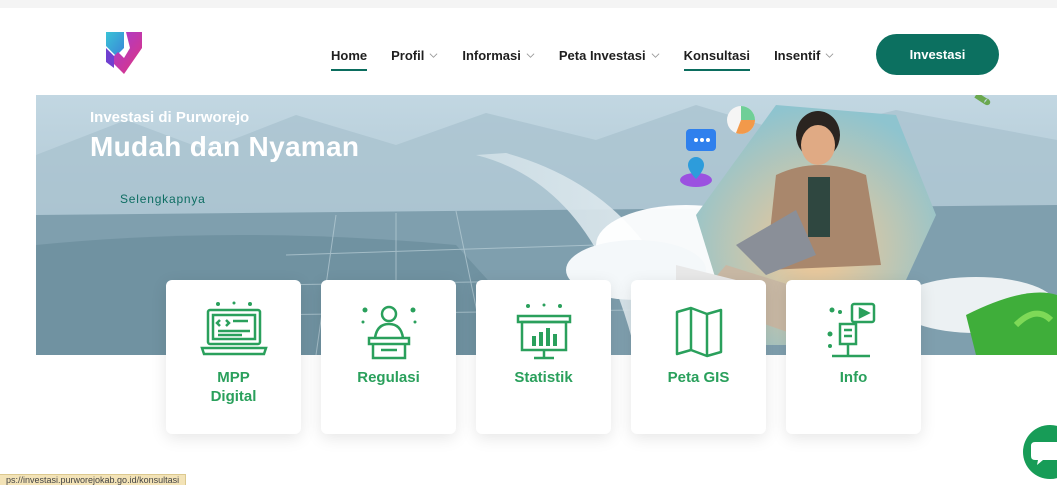 This screenshot has width=1057, height=485. Describe the element at coordinates (349, 55) in the screenshot. I see `nav-label: Home` at that location.